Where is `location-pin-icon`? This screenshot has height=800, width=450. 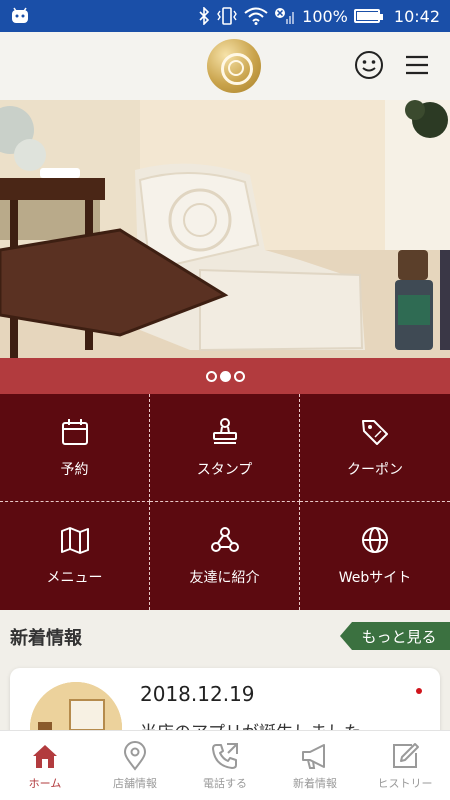
location-pin-icon is located at coordinates (135, 755).